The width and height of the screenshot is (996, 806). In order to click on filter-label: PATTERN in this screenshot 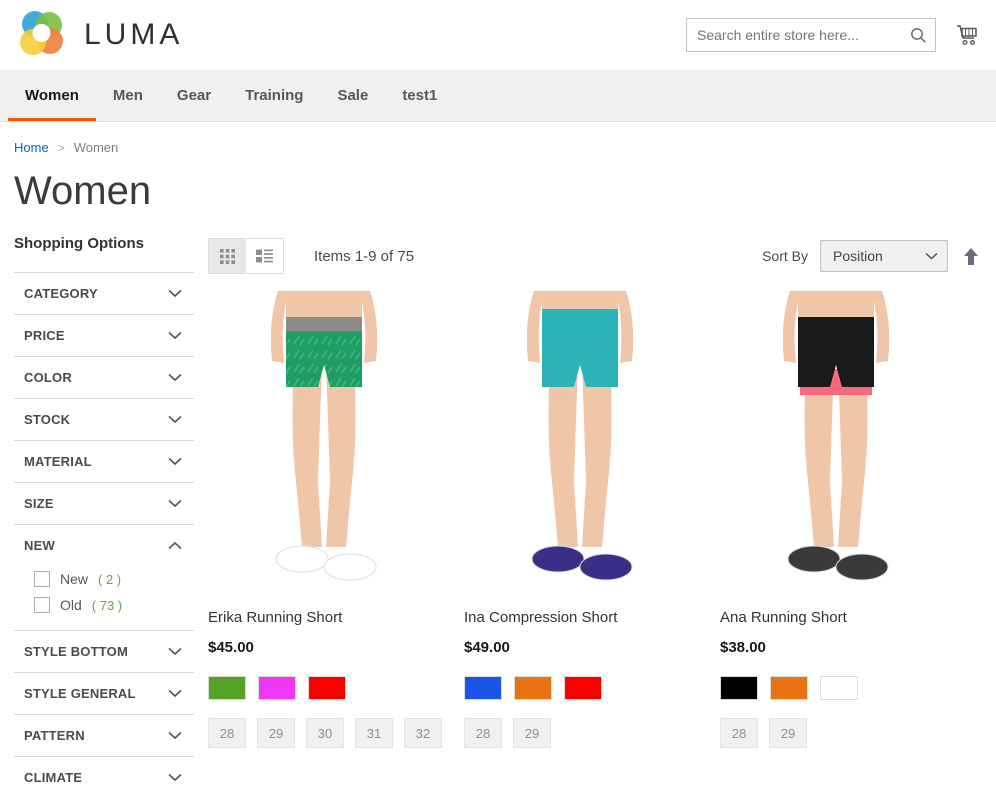, I will do `click(54, 735)`.